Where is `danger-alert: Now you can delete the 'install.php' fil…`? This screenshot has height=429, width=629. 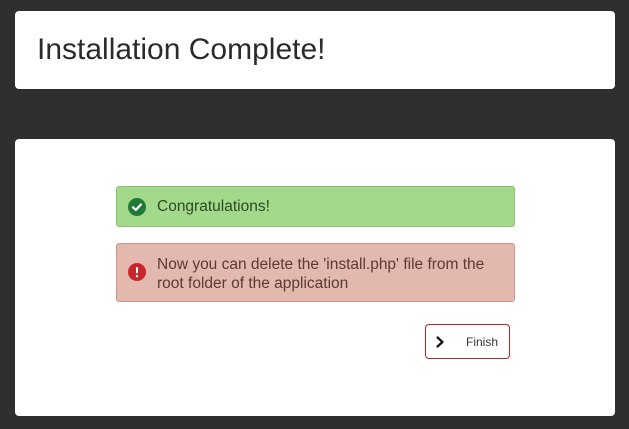
danger-alert: Now you can delete the 'install.php' fil… is located at coordinates (315, 272).